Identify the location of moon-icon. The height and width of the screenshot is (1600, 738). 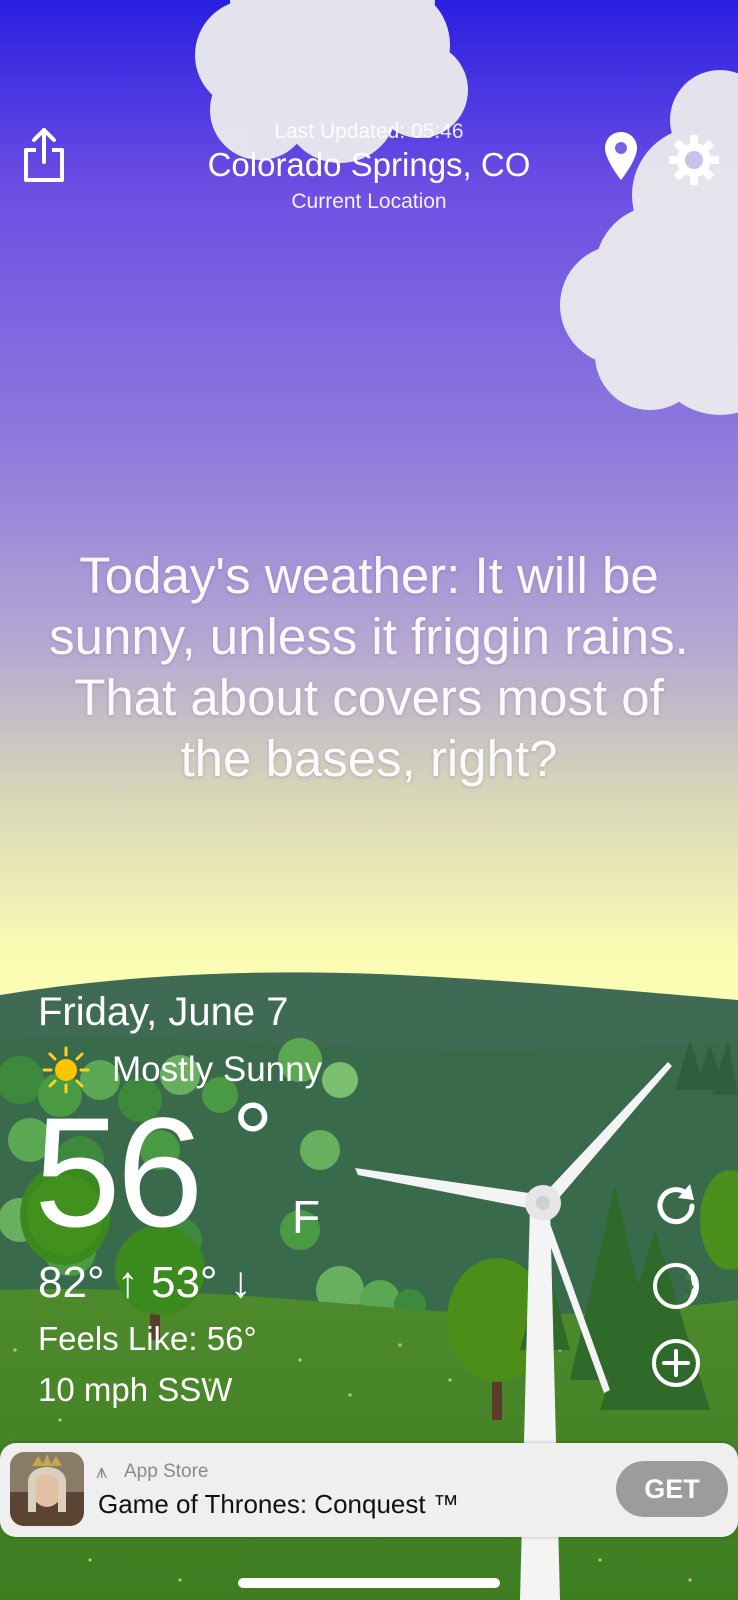
(676, 1286).